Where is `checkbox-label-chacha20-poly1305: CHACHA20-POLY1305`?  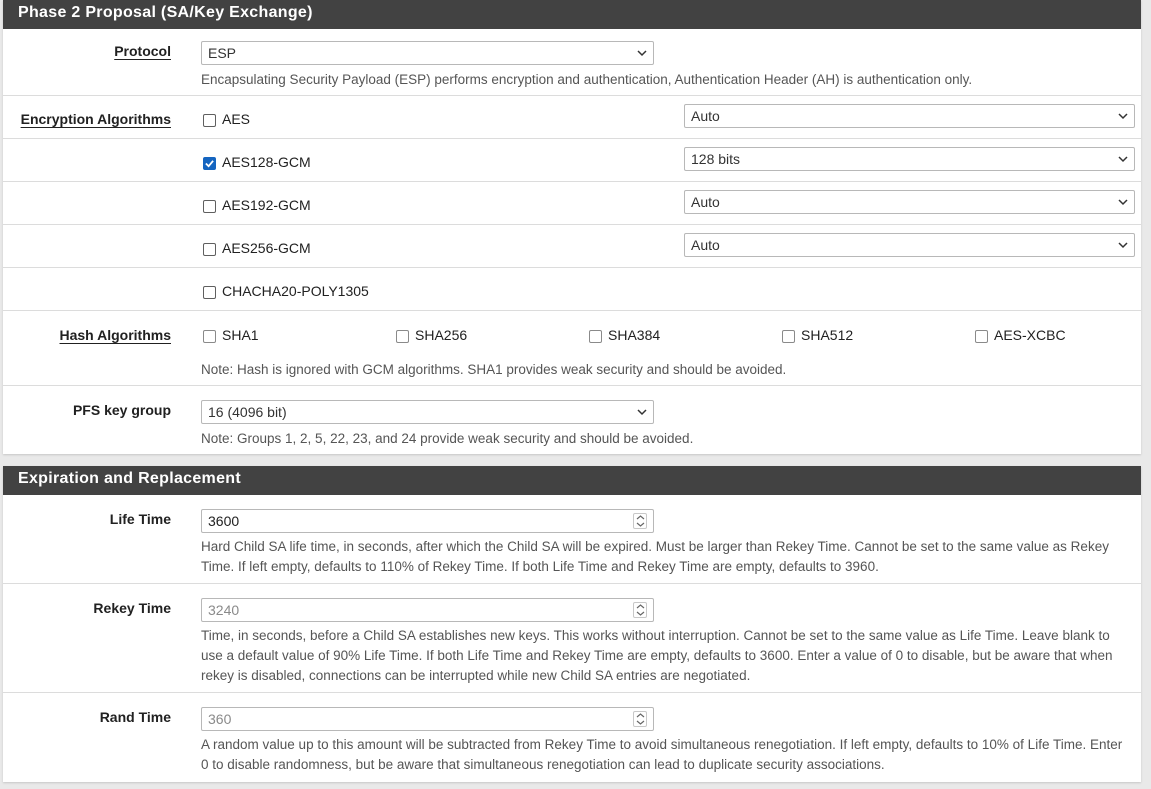 checkbox-label-chacha20-poly1305: CHACHA20-POLY1305 is located at coordinates (295, 291).